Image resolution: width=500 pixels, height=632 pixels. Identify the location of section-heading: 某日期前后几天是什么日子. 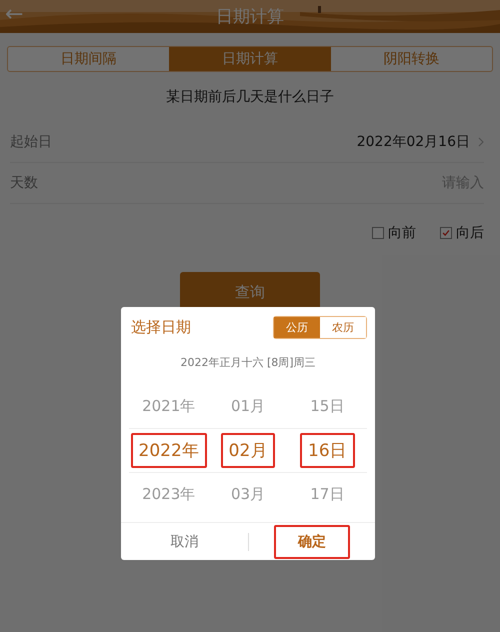
(250, 97).